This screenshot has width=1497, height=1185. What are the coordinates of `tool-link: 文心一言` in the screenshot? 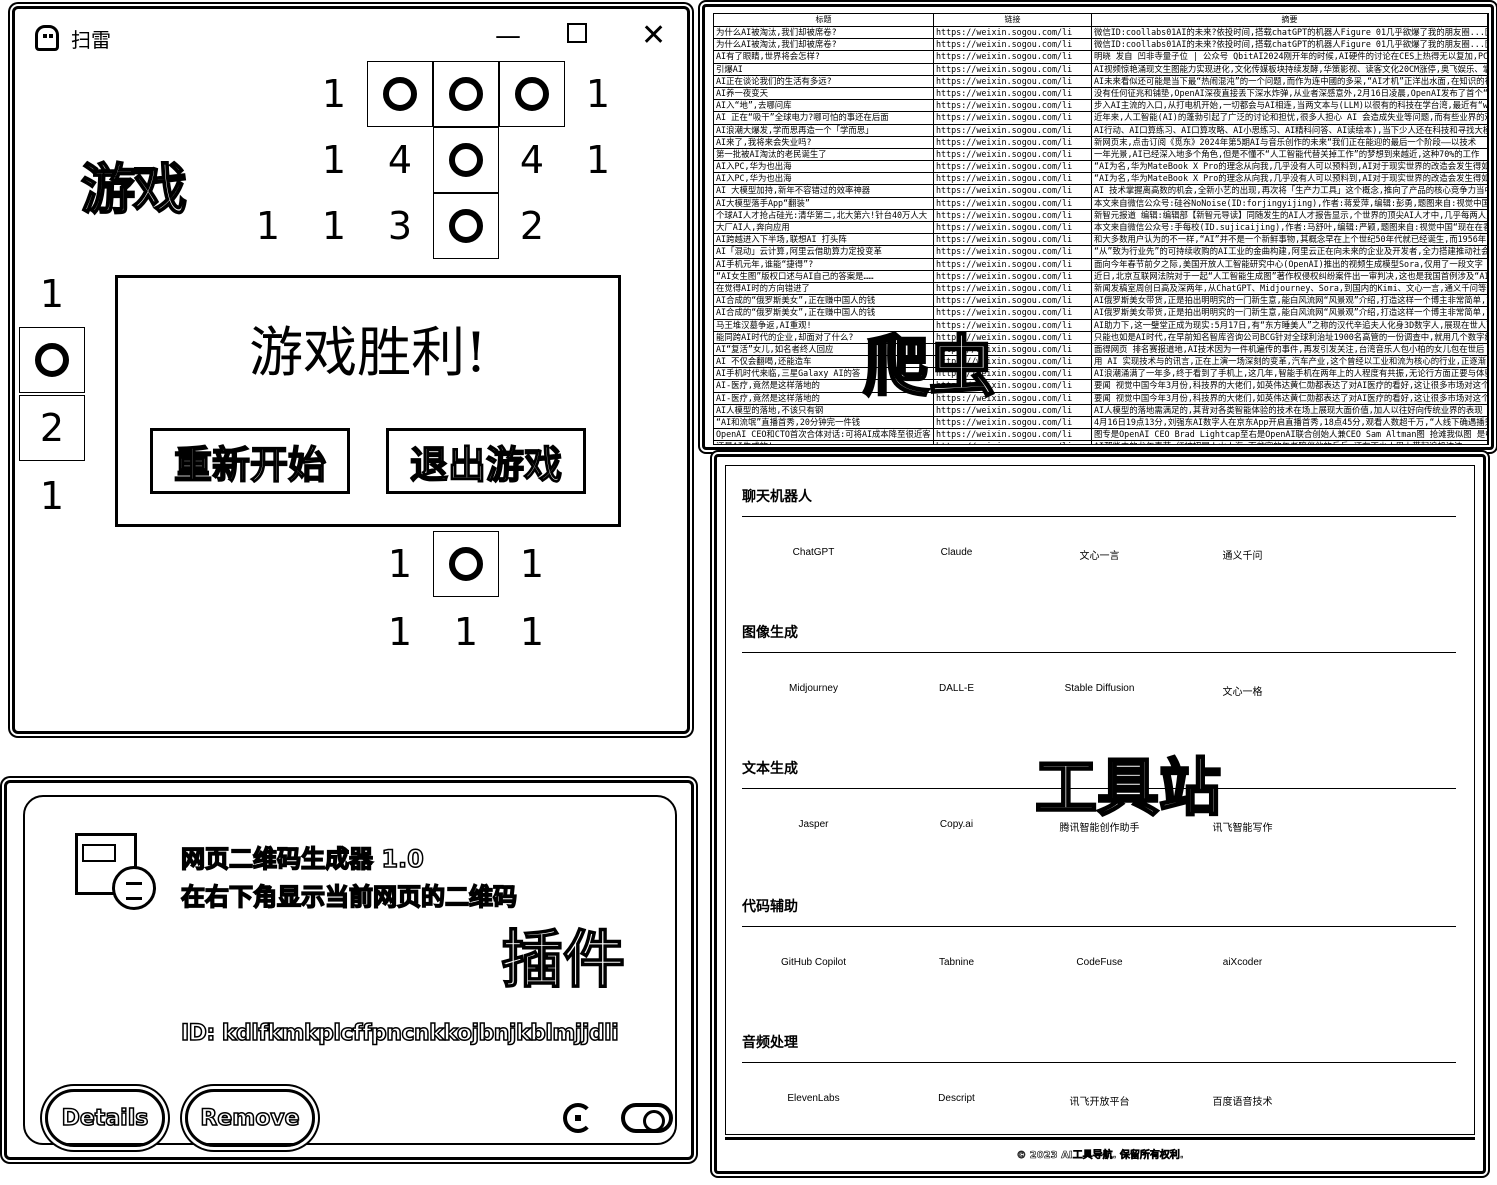 It's located at (1099, 554).